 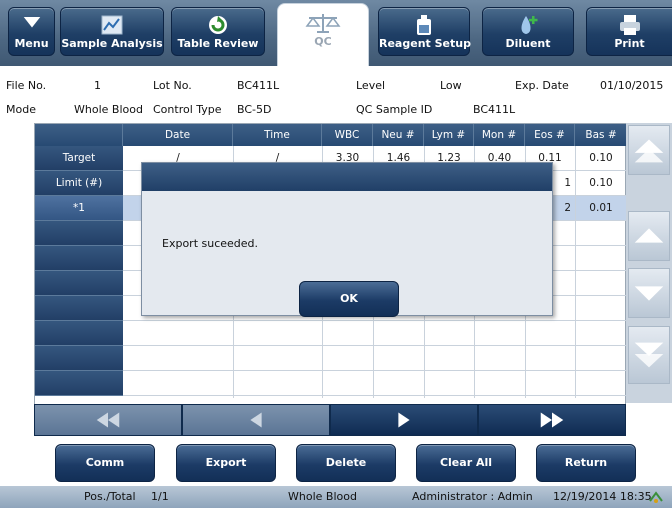 I want to click on last-record-button, so click(x=552, y=420).